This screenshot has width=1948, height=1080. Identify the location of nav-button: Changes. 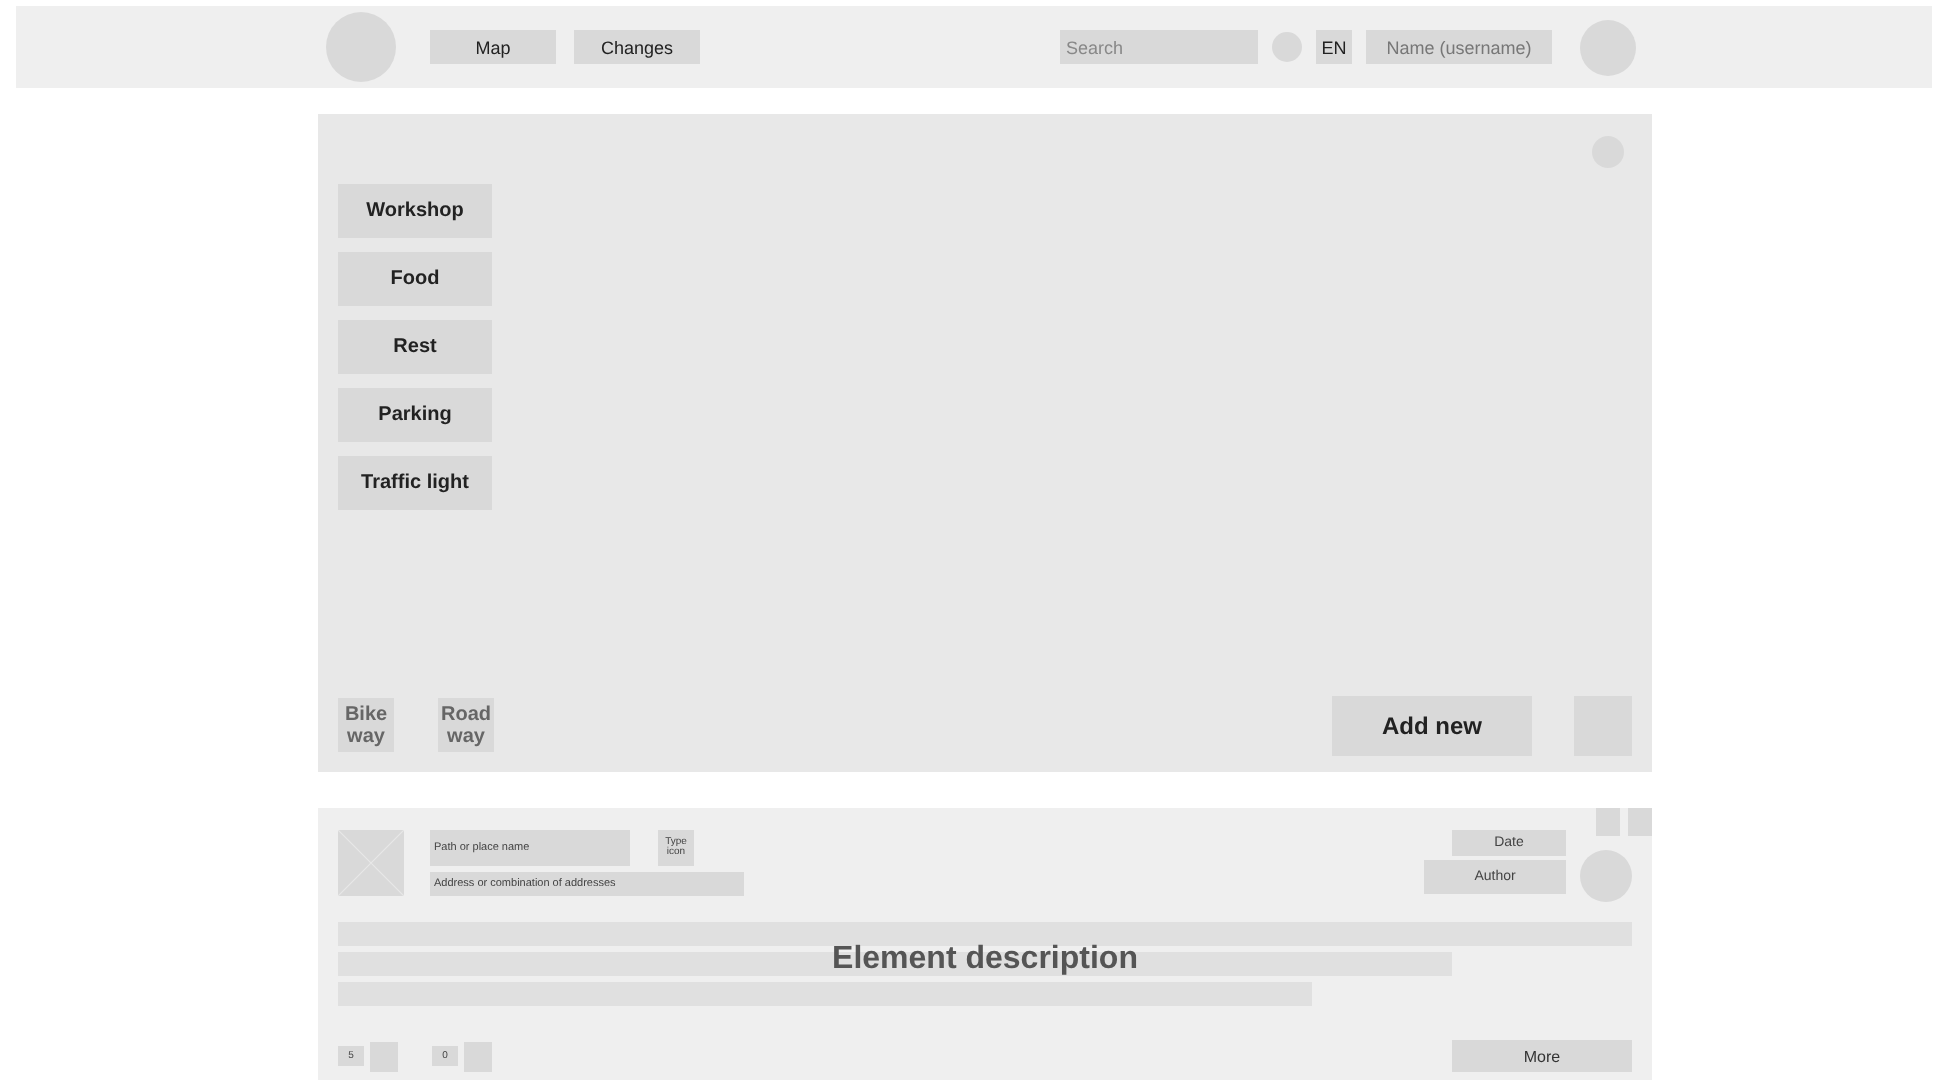
(637, 47).